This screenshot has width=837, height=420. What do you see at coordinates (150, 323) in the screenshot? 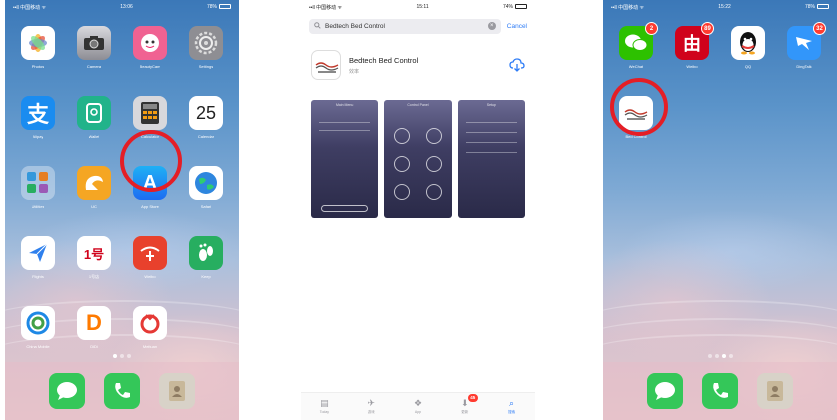
I see `meituan-icon` at bounding box center [150, 323].